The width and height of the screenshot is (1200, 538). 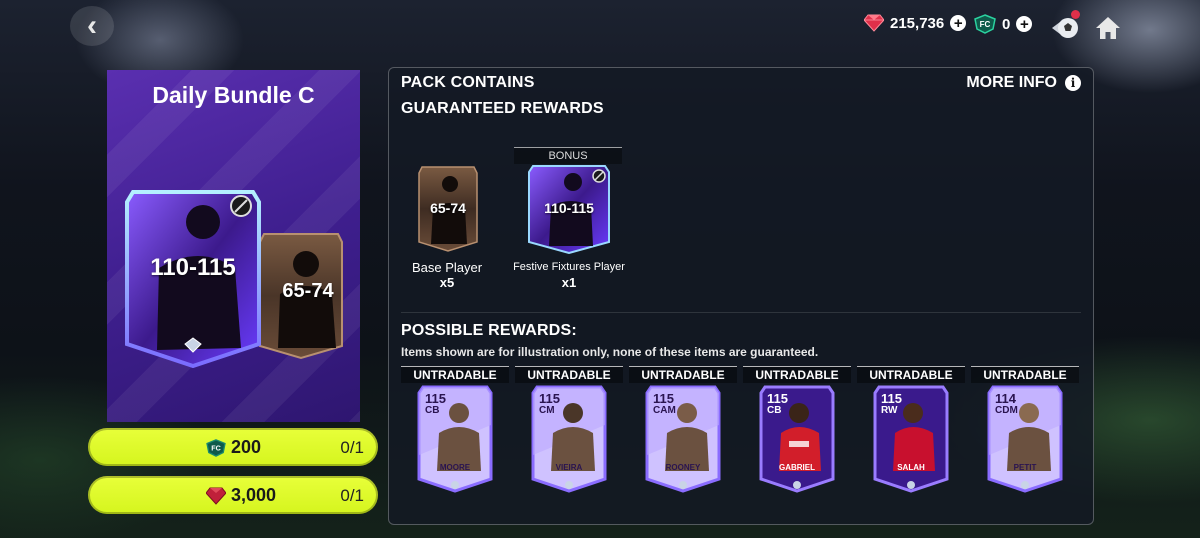 I want to click on possible-reward-card: UNTRADABLE 115 RW SALAH, so click(x=911, y=429).